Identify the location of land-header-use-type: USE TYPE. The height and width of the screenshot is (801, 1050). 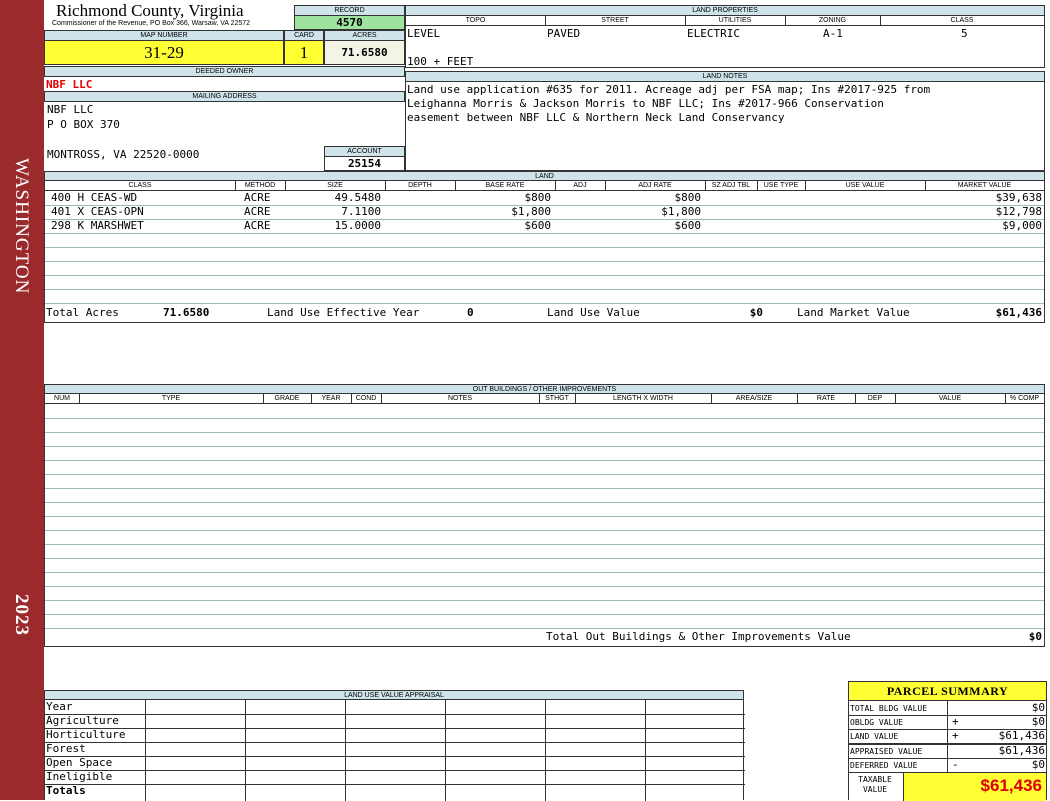
(781, 185).